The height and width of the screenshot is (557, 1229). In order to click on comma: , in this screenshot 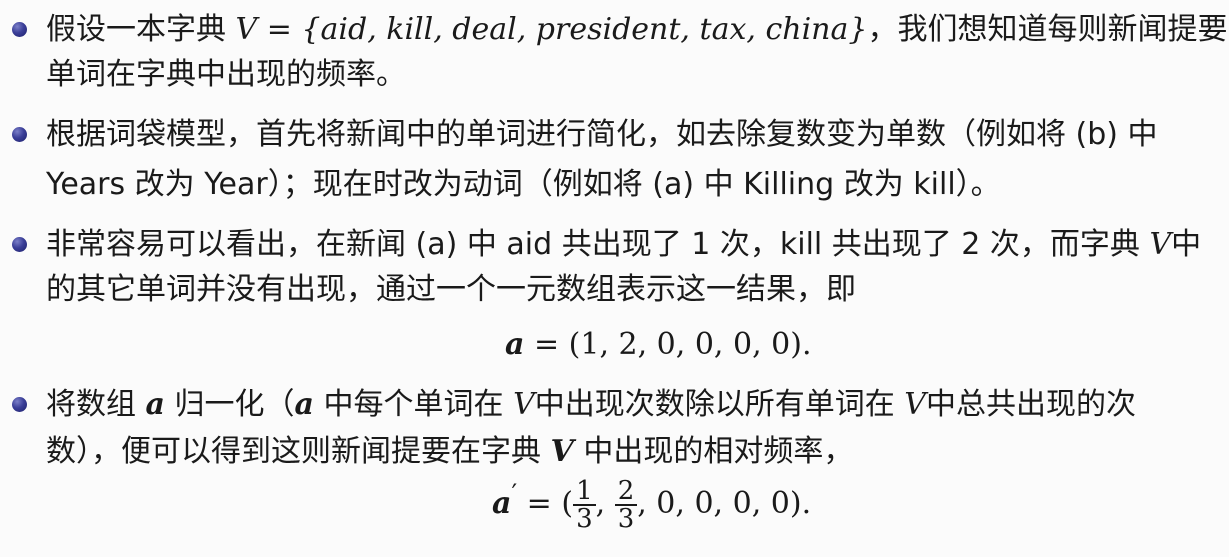, I will do `click(605, 503)`.